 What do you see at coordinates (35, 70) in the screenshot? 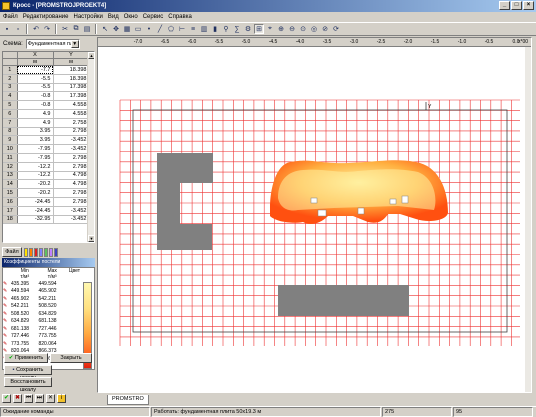
I see `cell-x: -7.7` at bounding box center [35, 70].